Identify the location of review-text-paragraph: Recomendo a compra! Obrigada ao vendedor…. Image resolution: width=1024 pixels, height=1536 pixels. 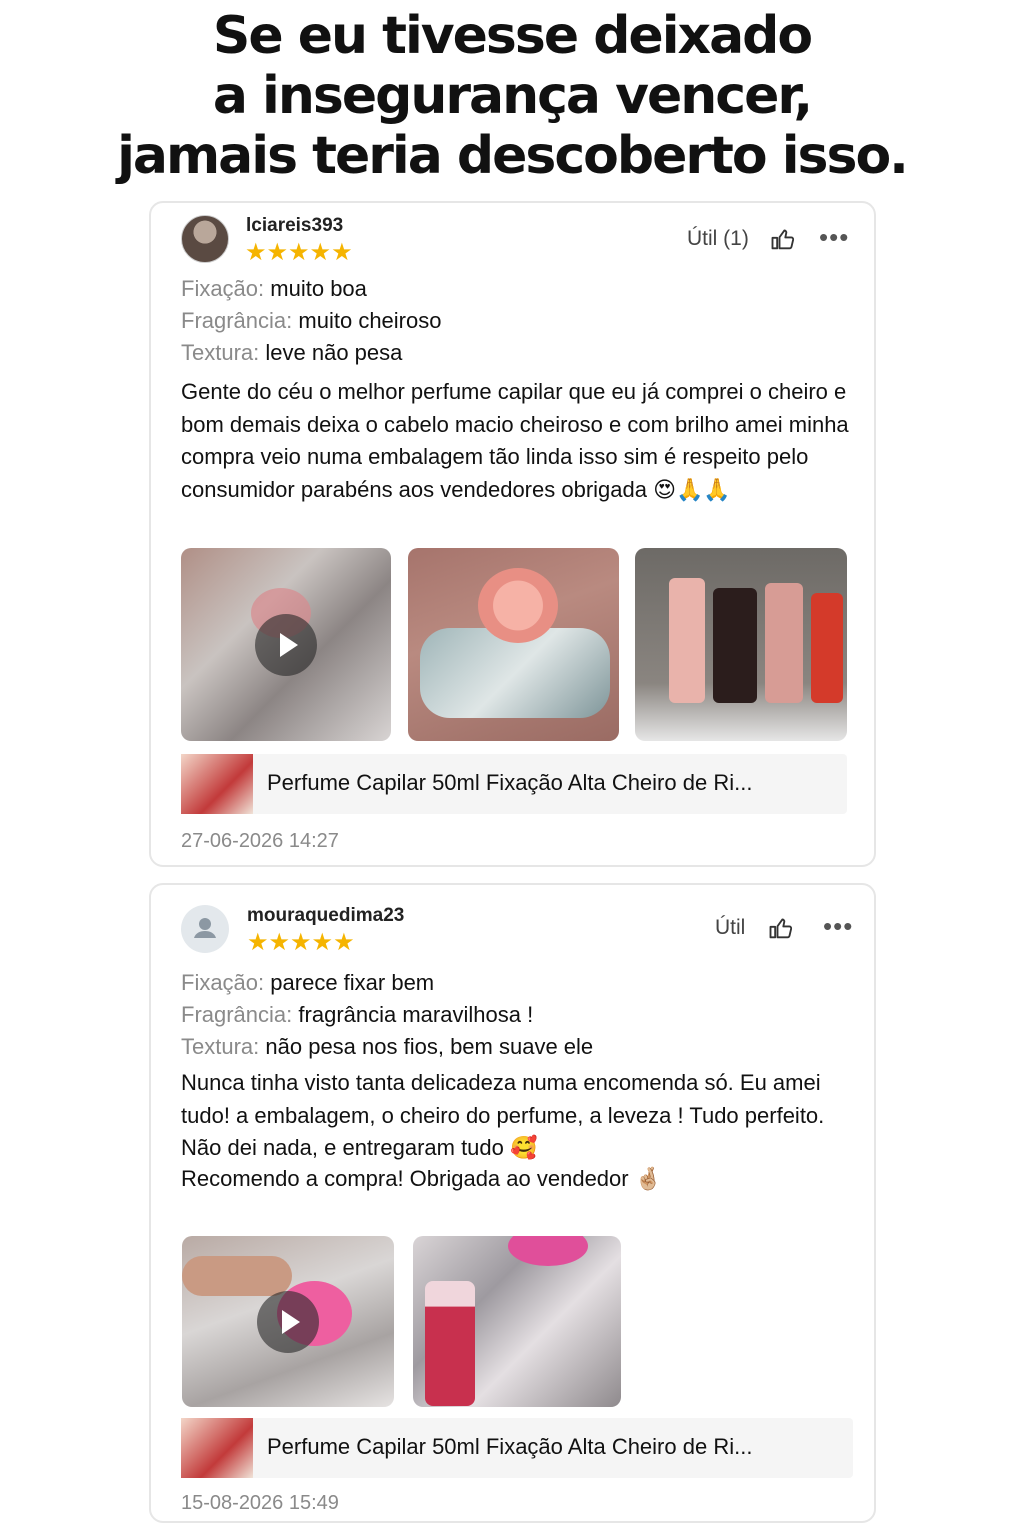
(422, 1178).